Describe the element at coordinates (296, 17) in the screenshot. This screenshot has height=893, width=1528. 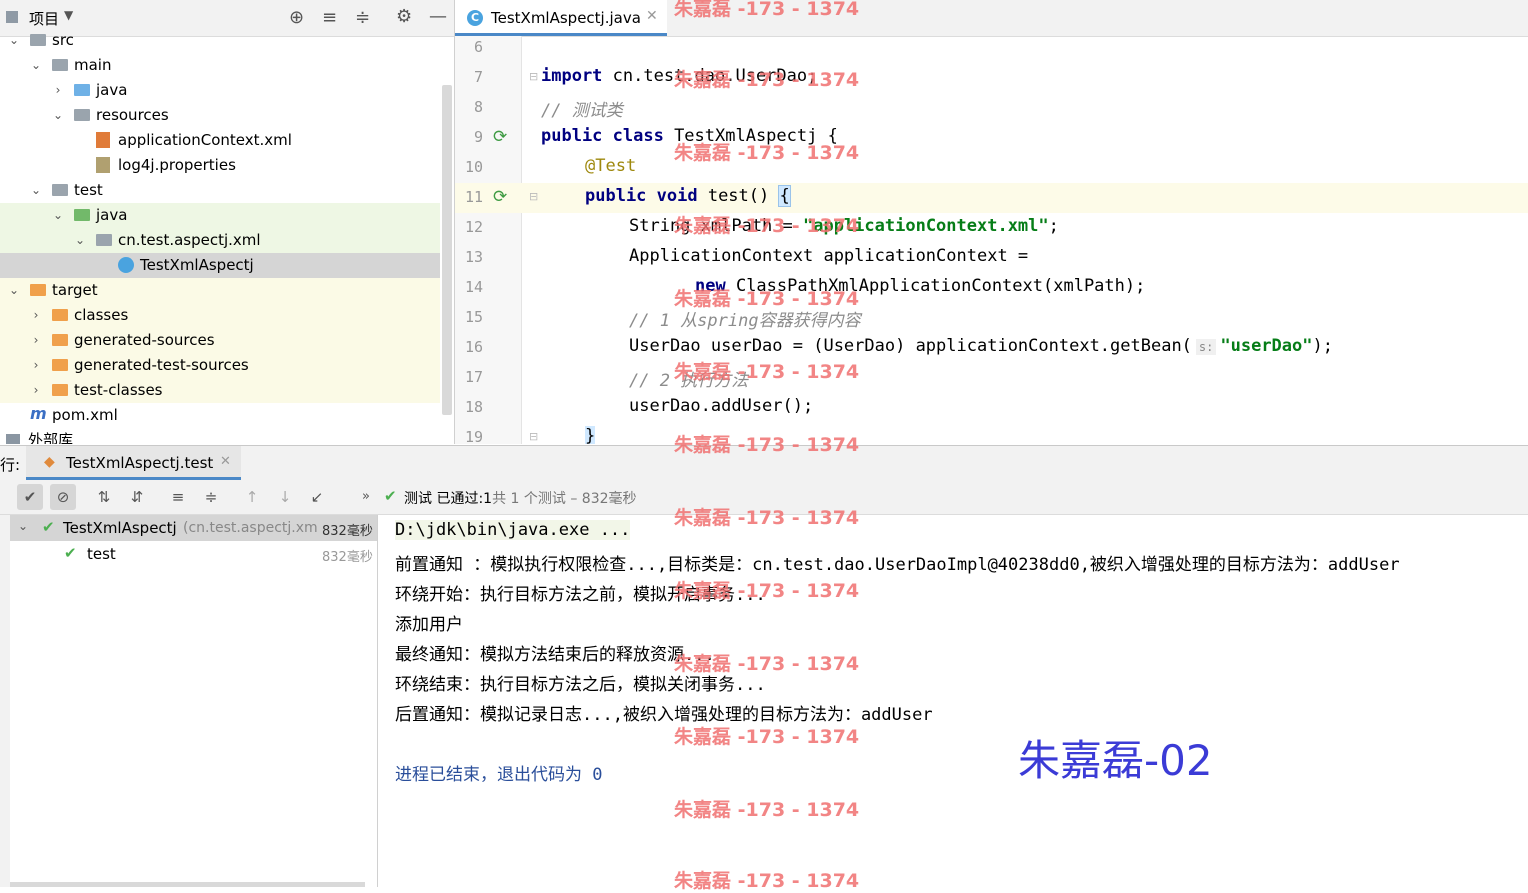
I see `locate-icon: ⊕` at that location.